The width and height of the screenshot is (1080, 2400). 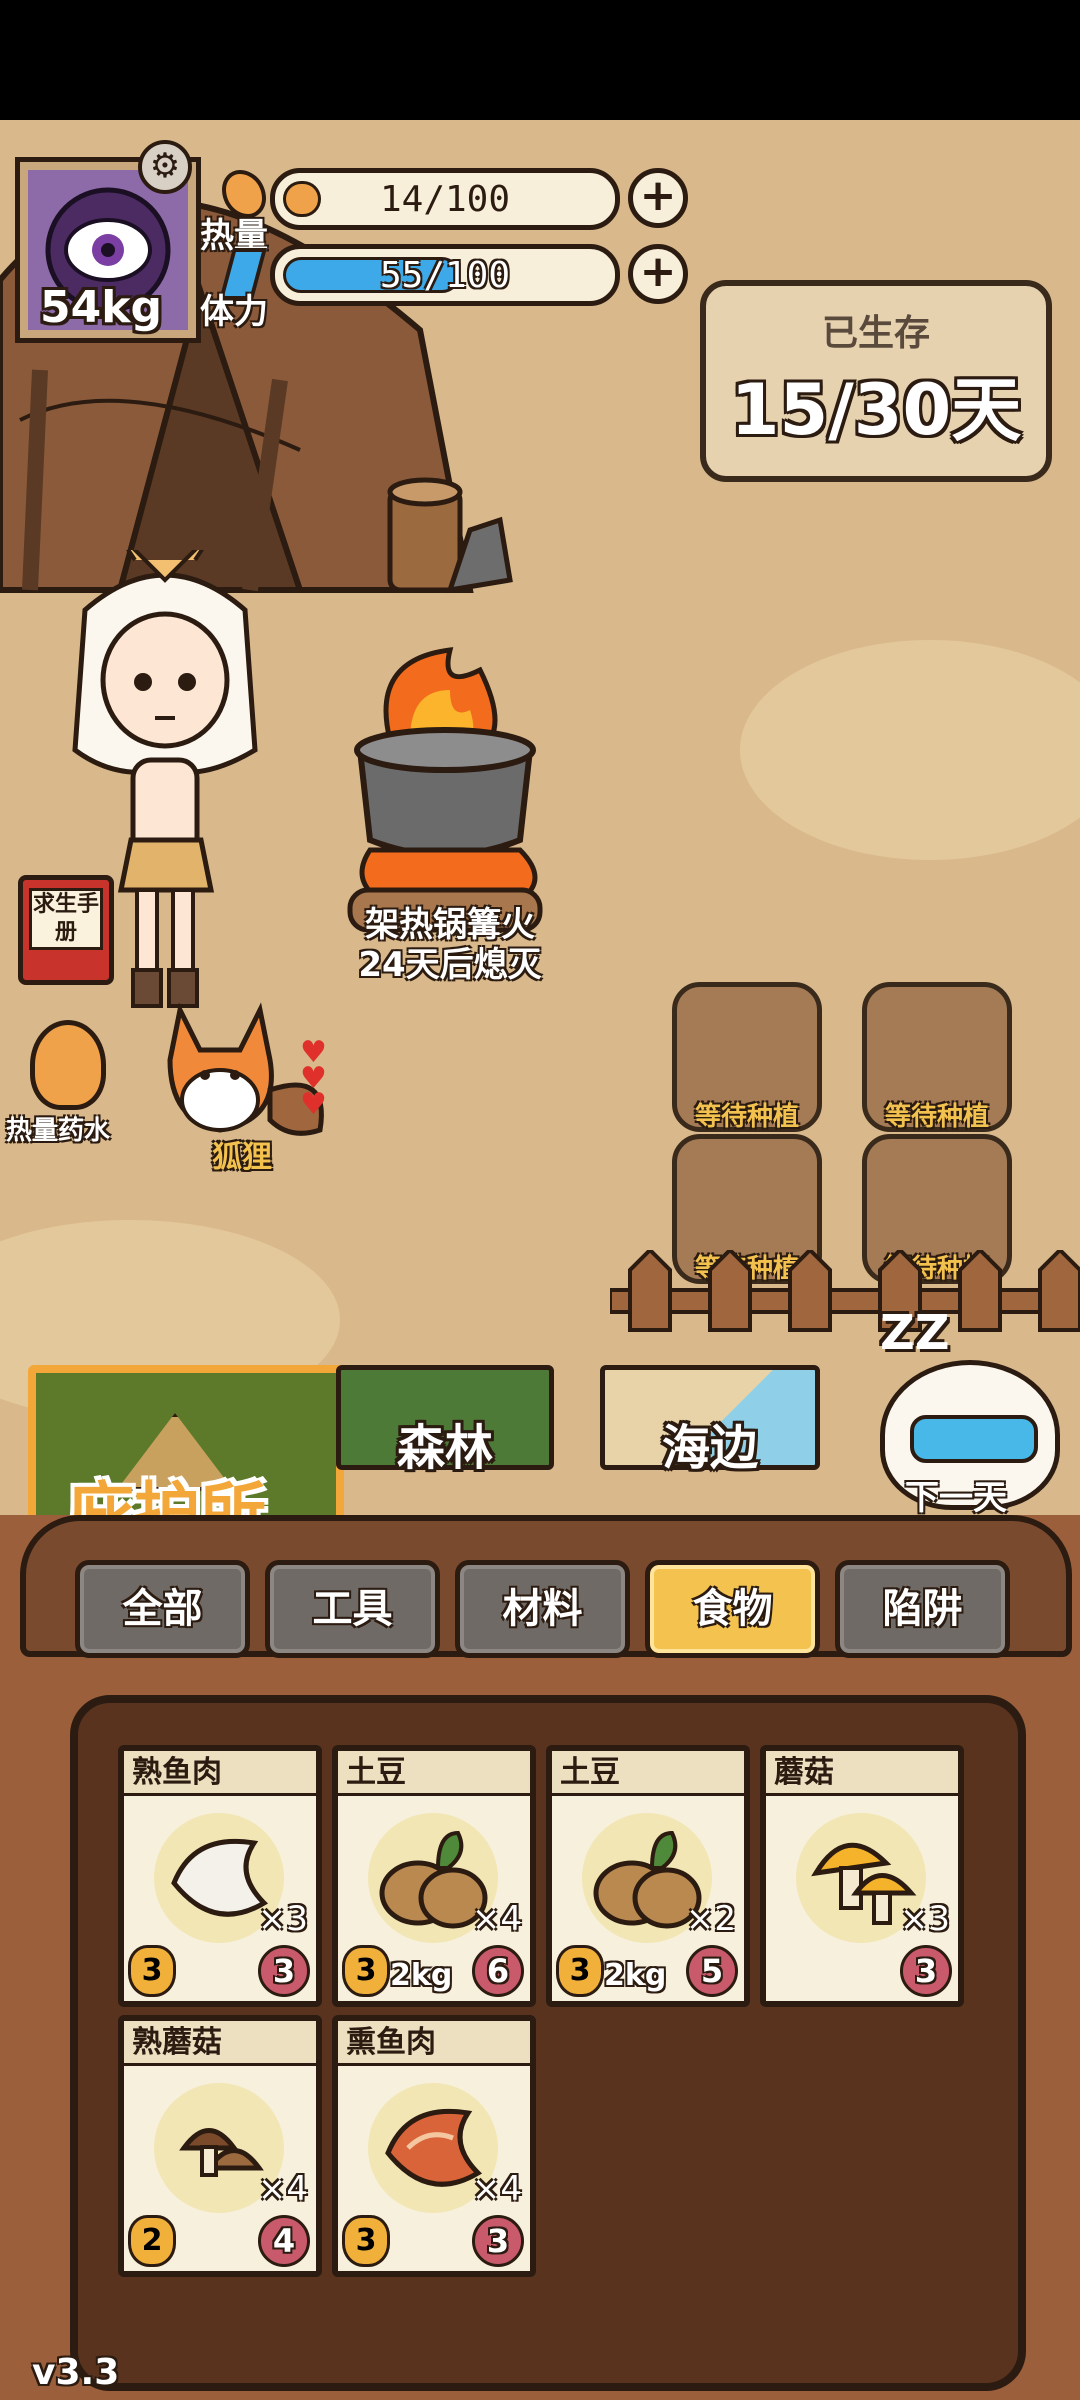 What do you see at coordinates (76, 2372) in the screenshot?
I see `version-label: v3.3` at bounding box center [76, 2372].